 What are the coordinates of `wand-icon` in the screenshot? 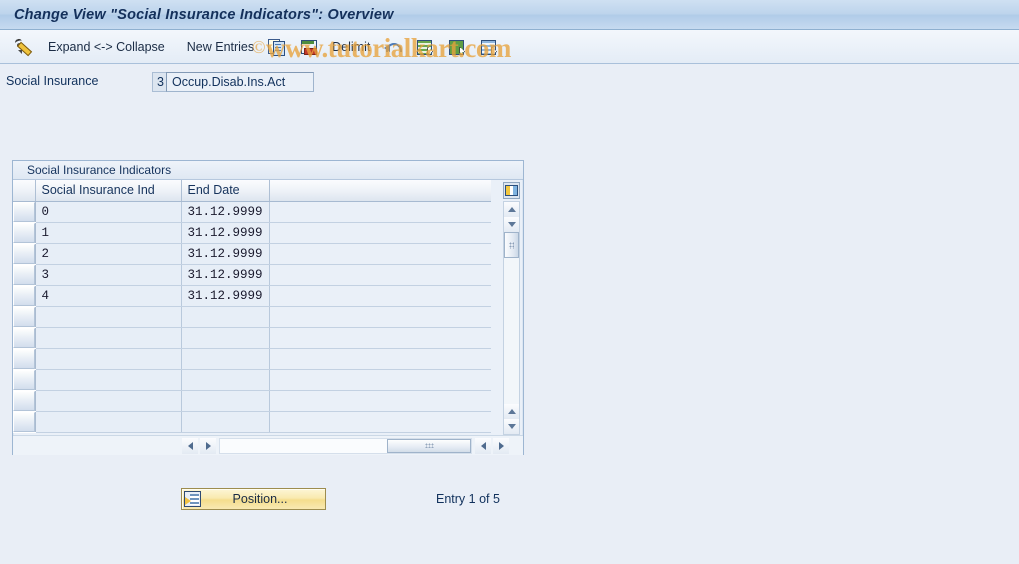 It's located at (24, 46).